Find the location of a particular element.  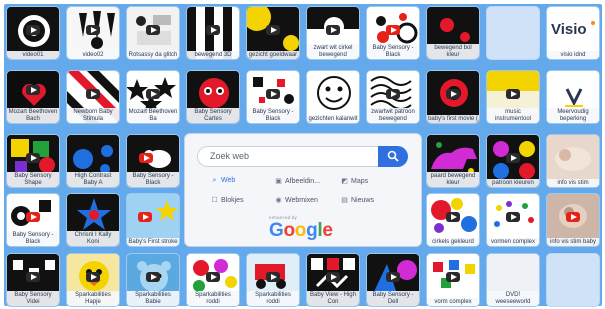

map-icon: ◩ is located at coordinates (344, 181).